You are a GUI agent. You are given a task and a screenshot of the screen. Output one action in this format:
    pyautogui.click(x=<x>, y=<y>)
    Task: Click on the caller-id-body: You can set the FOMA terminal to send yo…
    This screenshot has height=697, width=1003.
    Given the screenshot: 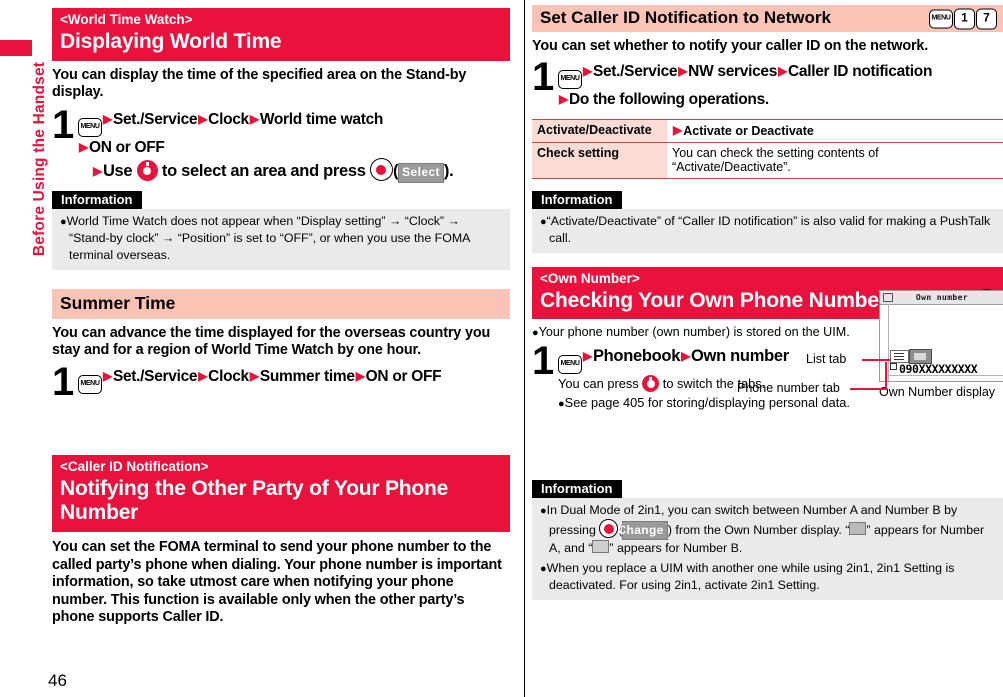 What is the action you would take?
    pyautogui.click(x=277, y=582)
    